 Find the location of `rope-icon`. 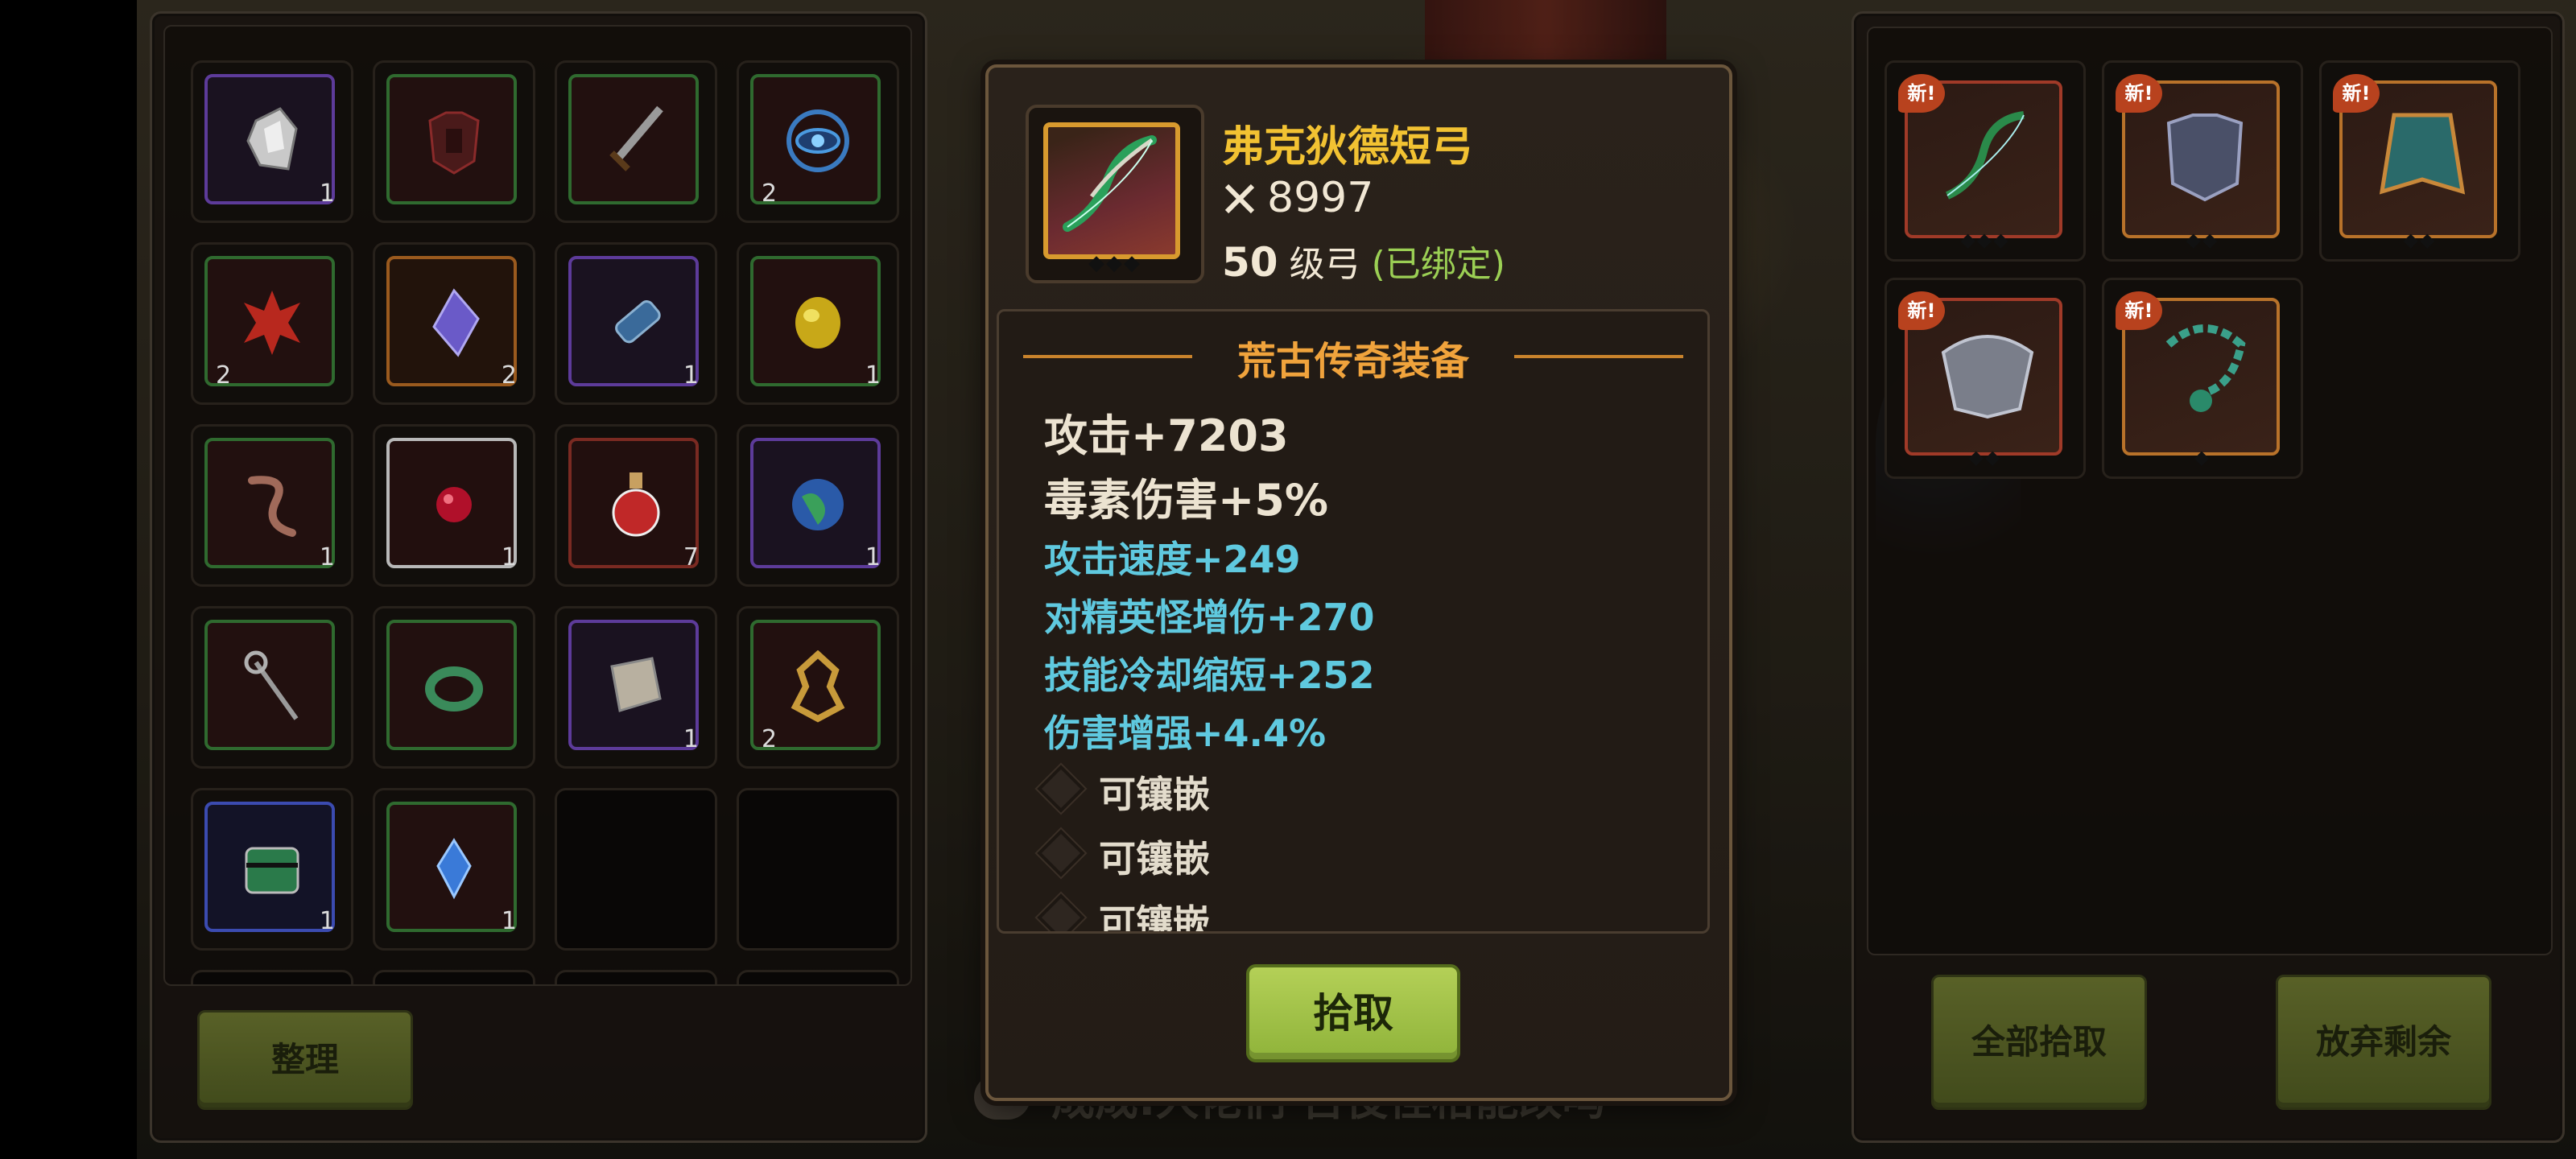

rope-icon is located at coordinates (272, 506).